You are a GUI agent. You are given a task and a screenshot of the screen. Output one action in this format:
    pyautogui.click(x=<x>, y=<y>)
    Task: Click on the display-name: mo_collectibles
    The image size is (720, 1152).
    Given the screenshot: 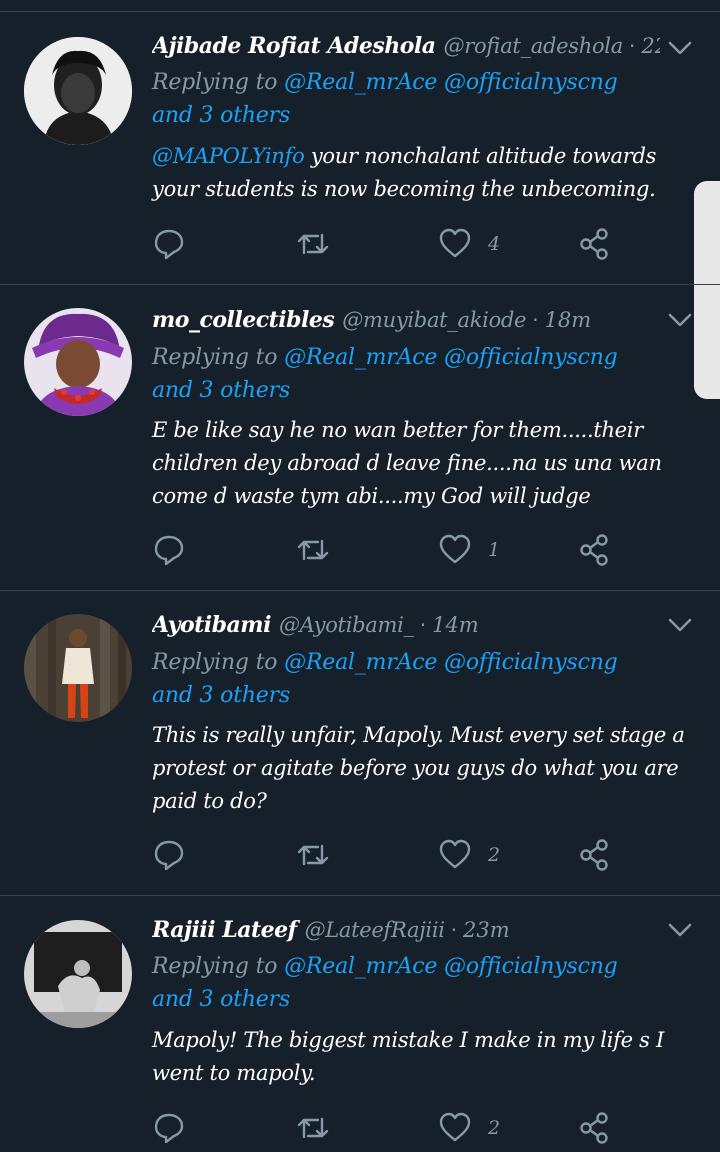 What is the action you would take?
    pyautogui.click(x=243, y=320)
    